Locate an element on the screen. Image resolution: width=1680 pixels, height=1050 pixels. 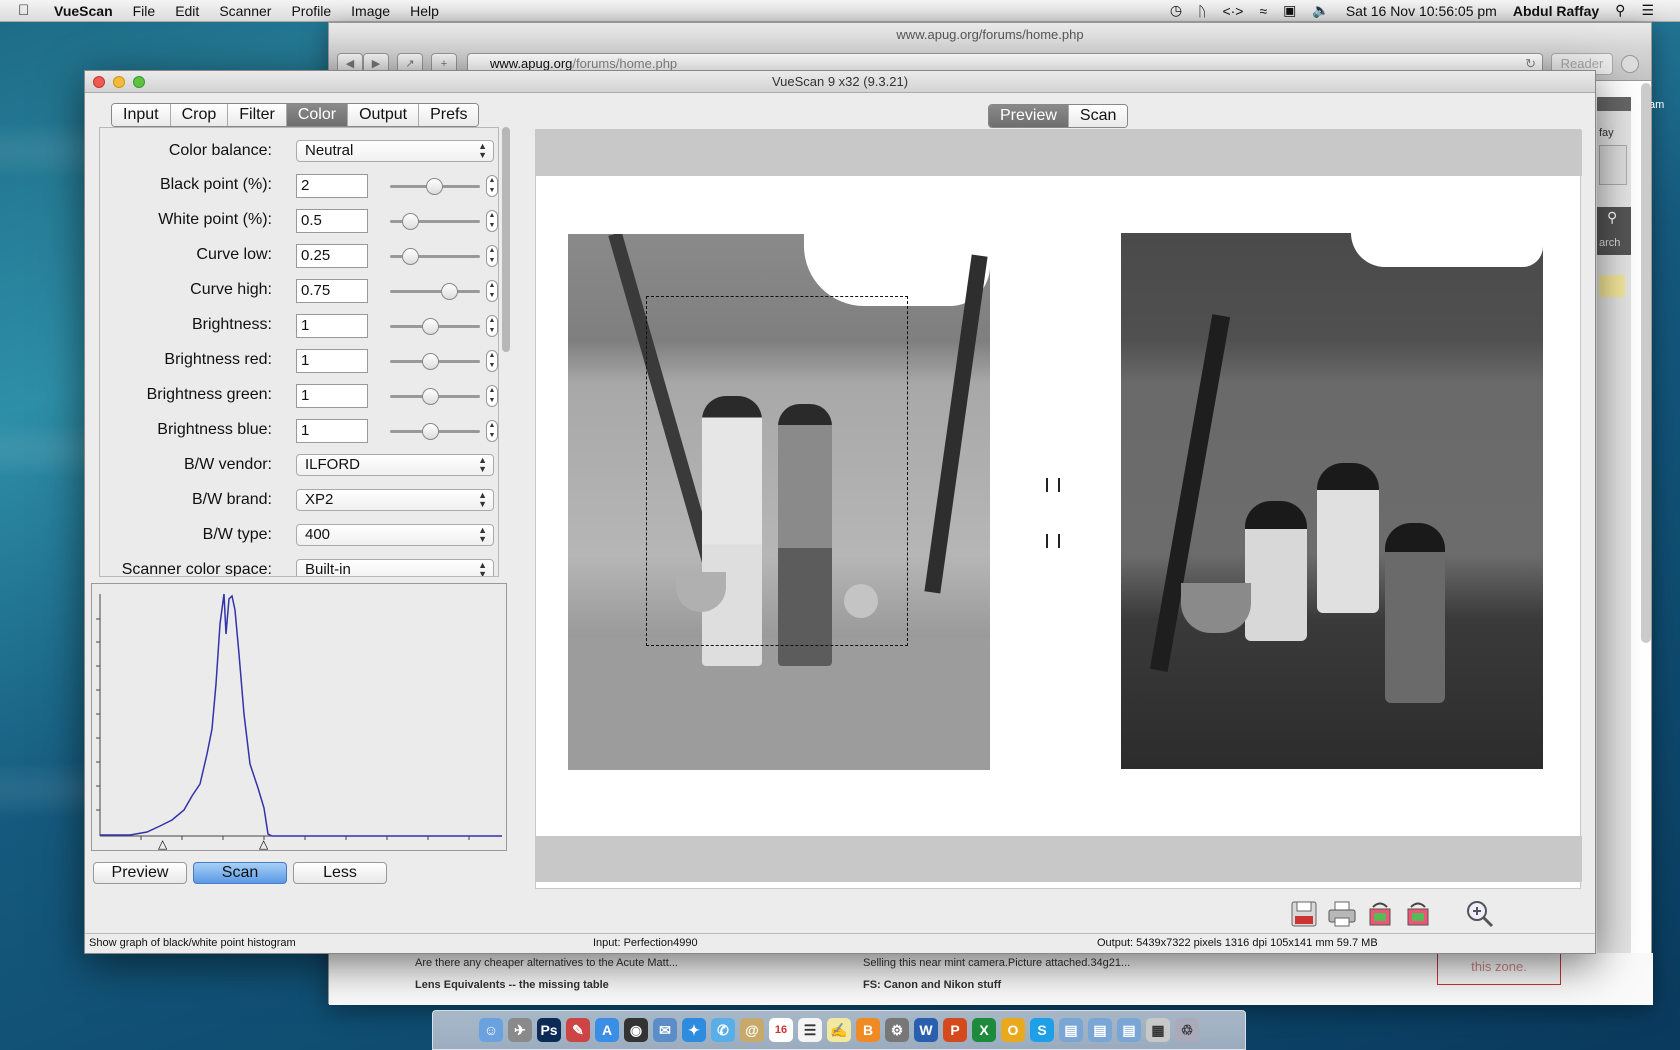
zoom-icon is located at coordinates (139, 82).